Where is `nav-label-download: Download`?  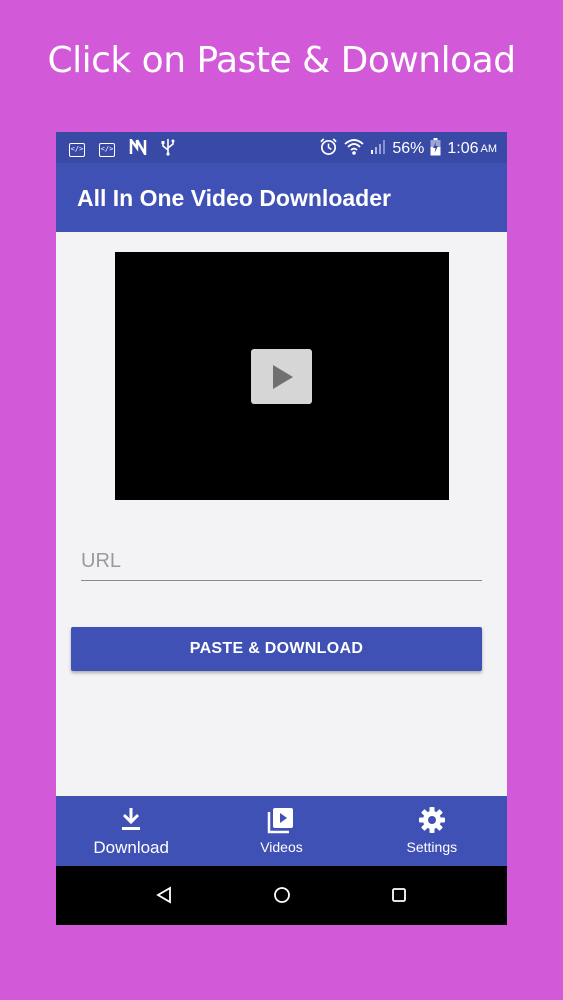
nav-label-download: Download is located at coordinates (131, 847).